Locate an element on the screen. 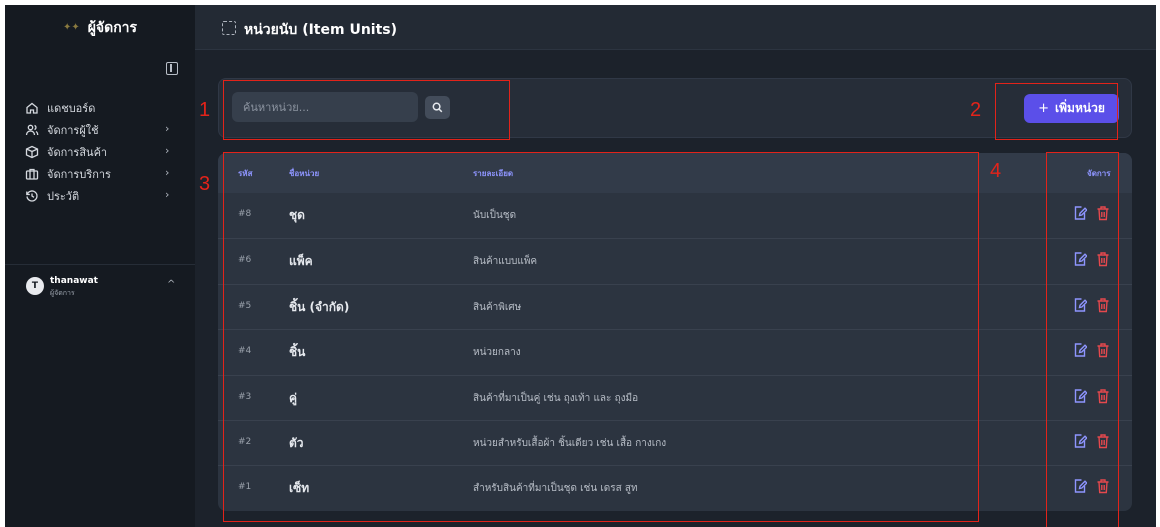  column-header-id: รหัส is located at coordinates (245, 173).